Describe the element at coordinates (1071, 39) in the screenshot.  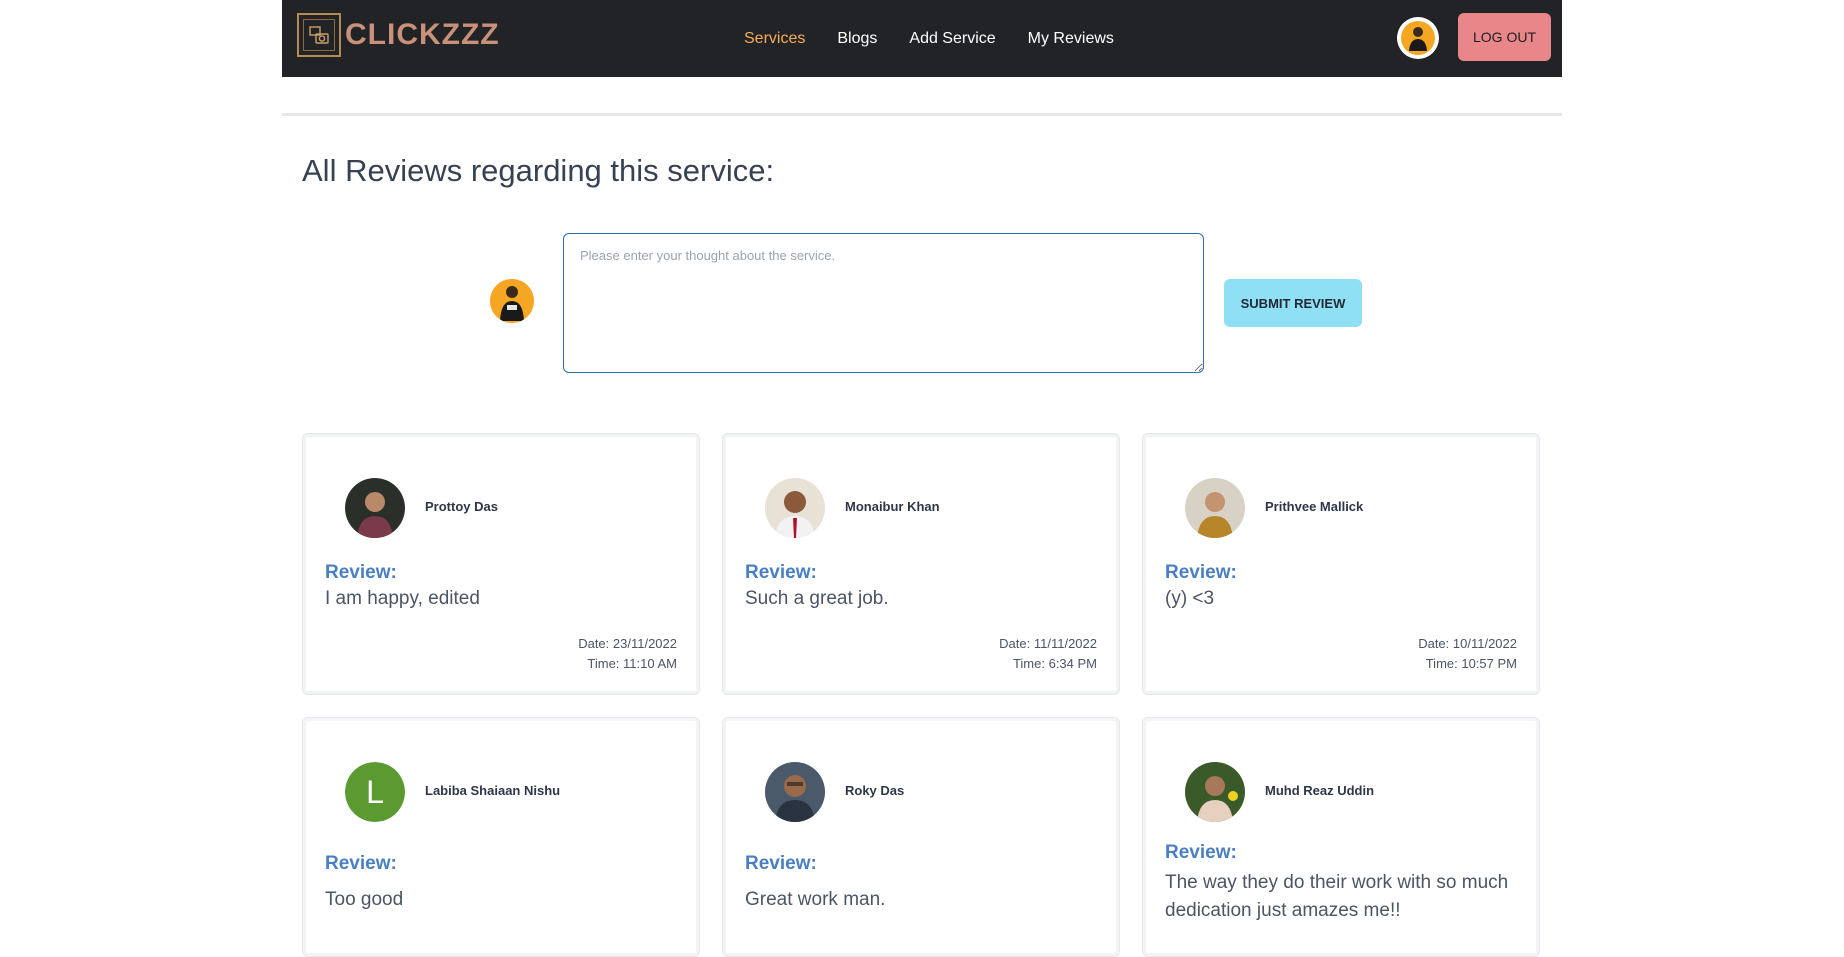
I see `nav-link-my-reviews: My Reviews` at that location.